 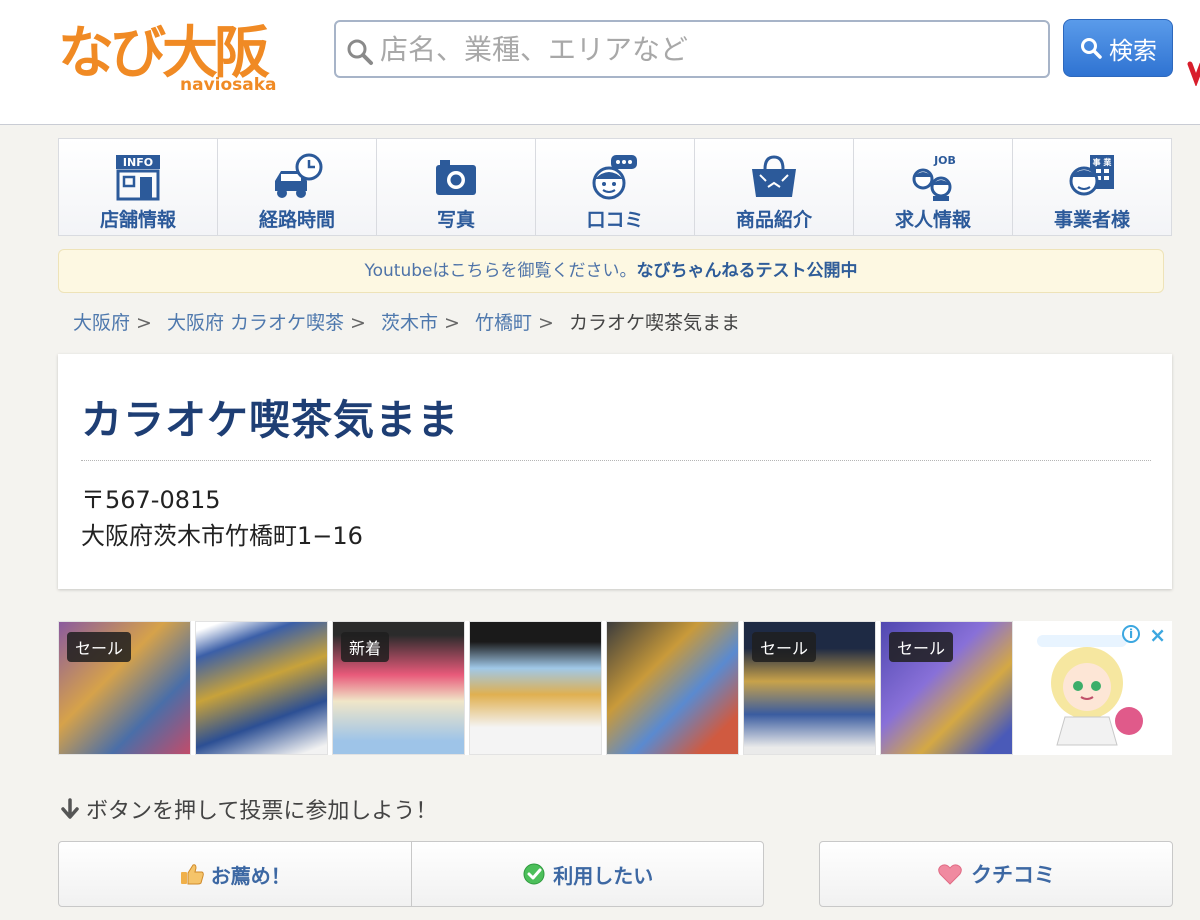 What do you see at coordinates (250, 875) in the screenshot?
I see `recommend-label: お薦め！` at bounding box center [250, 875].